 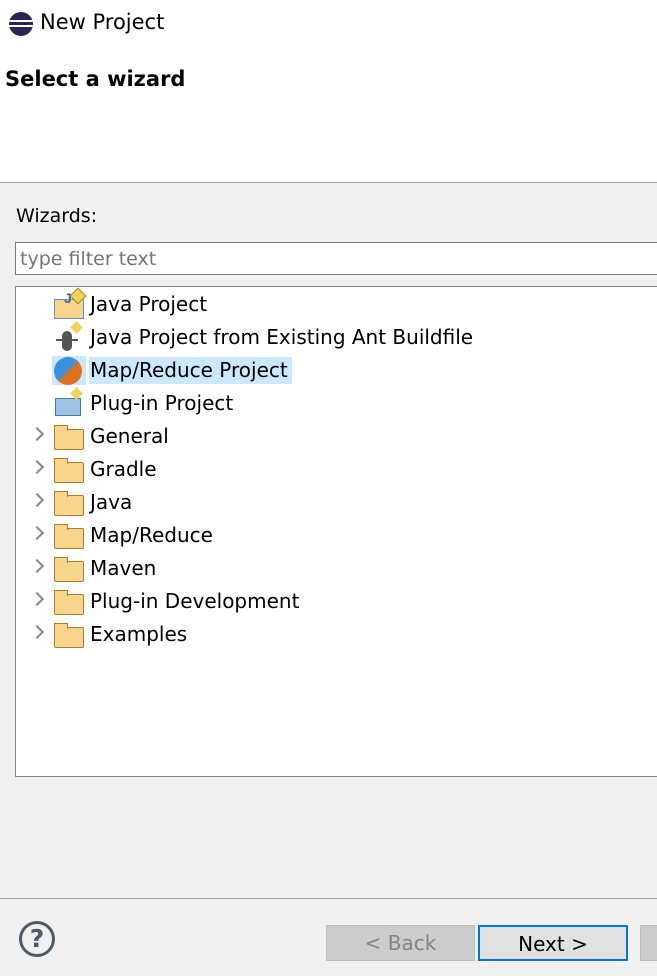 What do you see at coordinates (336, 258) in the screenshot?
I see `filter-input` at bounding box center [336, 258].